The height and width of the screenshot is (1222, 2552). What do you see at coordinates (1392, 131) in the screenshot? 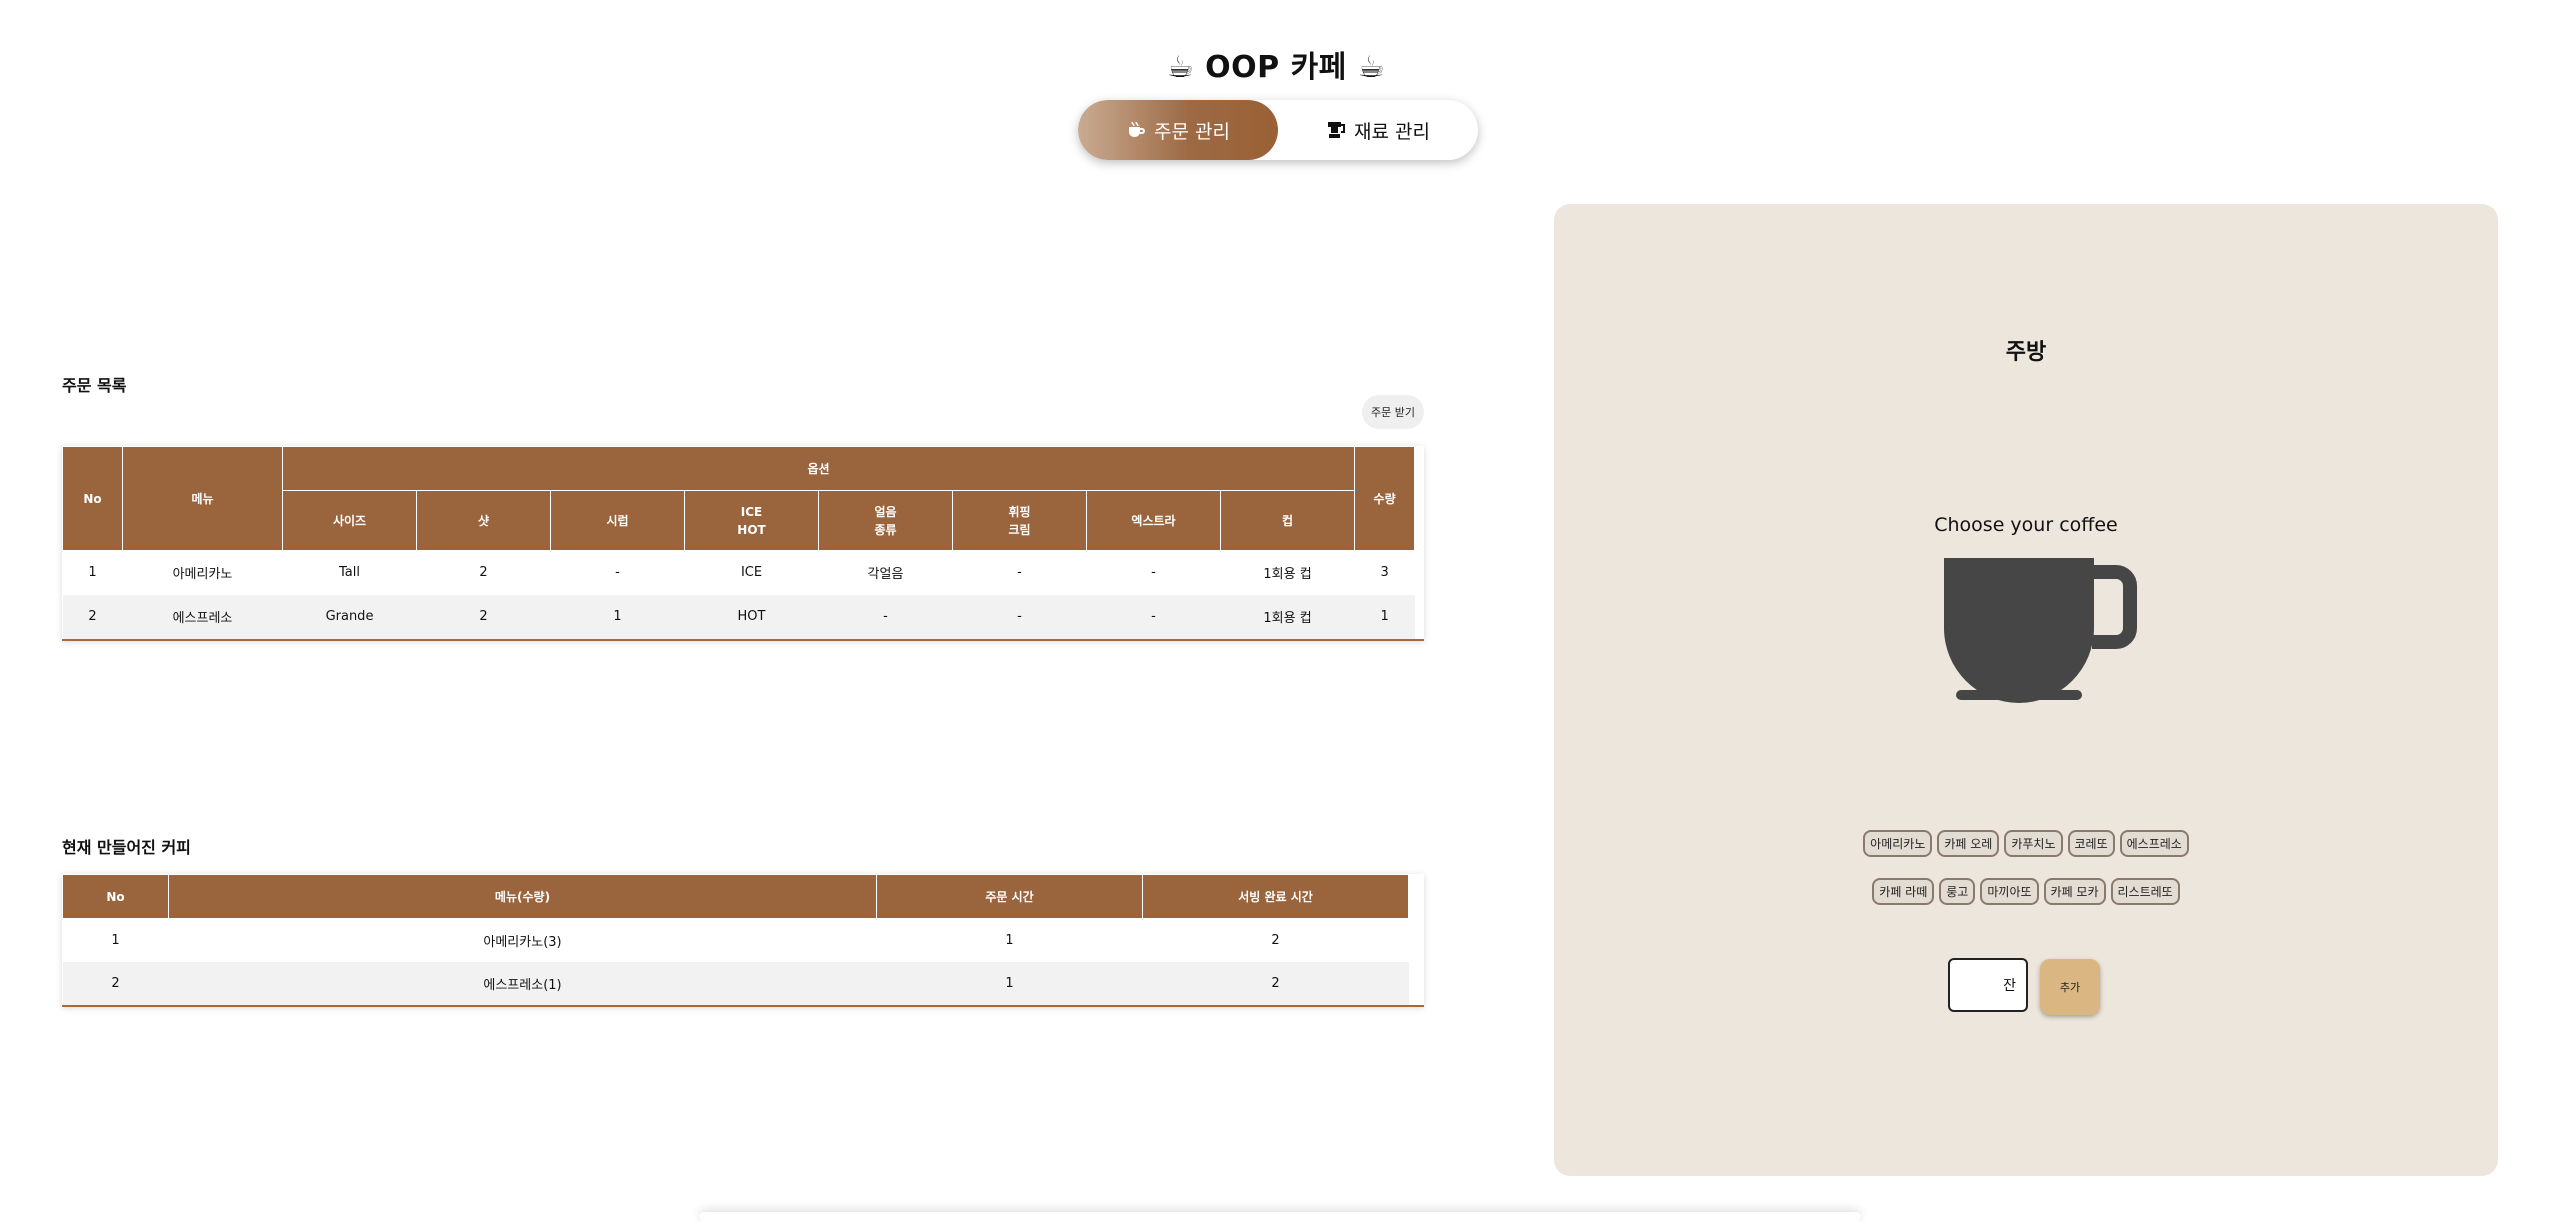
I see `tab-label: 재료 관리` at bounding box center [1392, 131].